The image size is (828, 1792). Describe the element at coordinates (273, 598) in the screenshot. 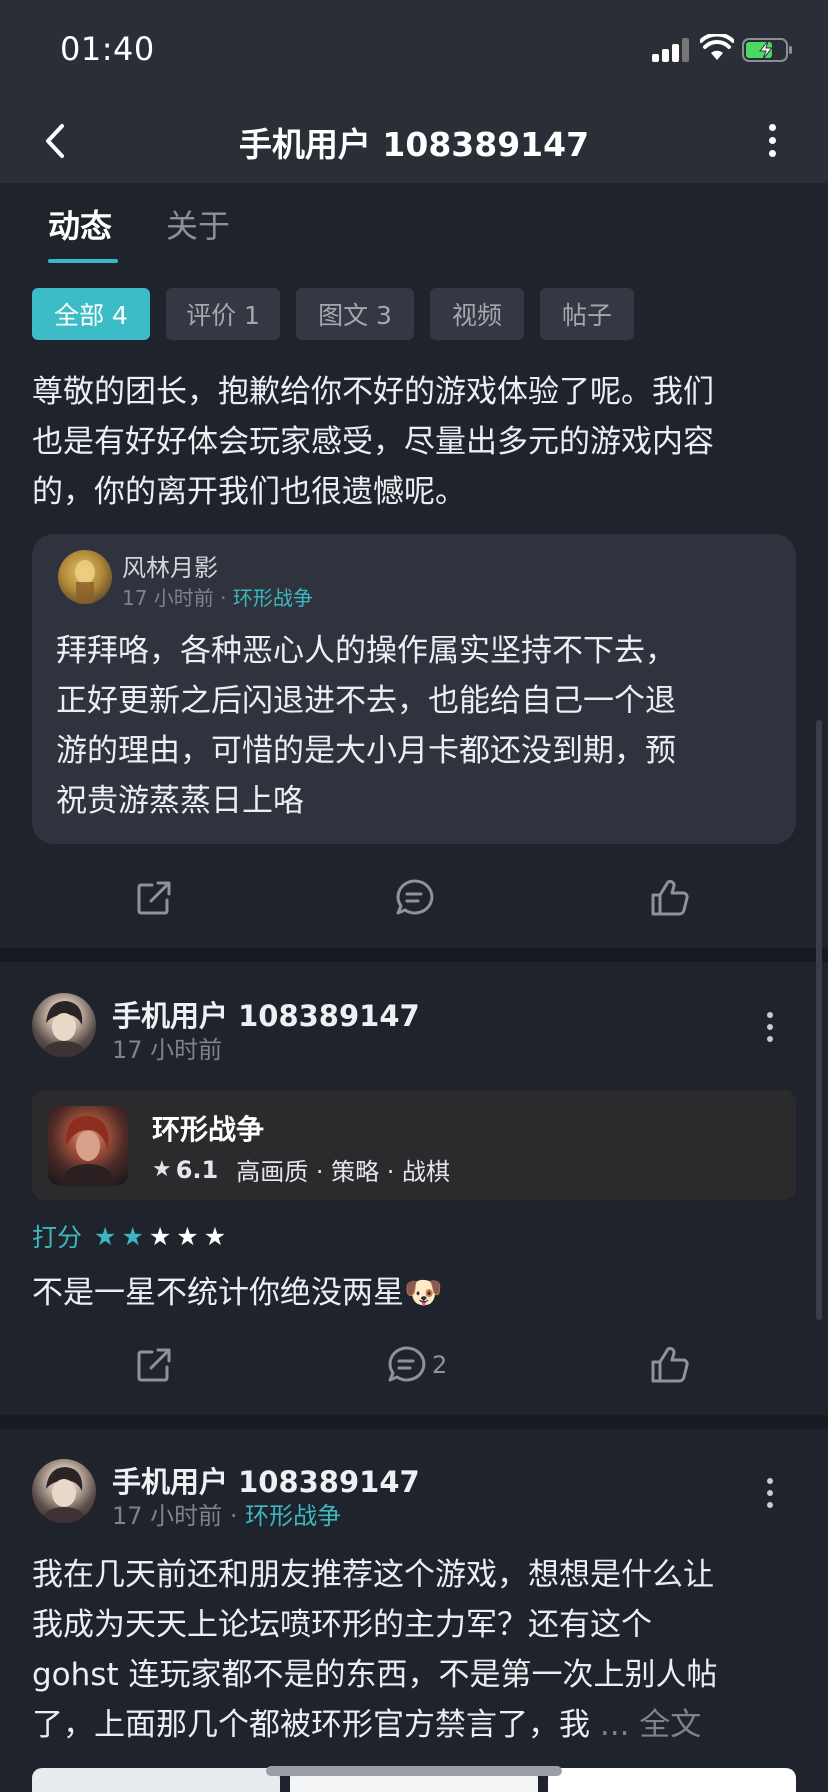

I see `quote-game-link: 环形战争` at that location.